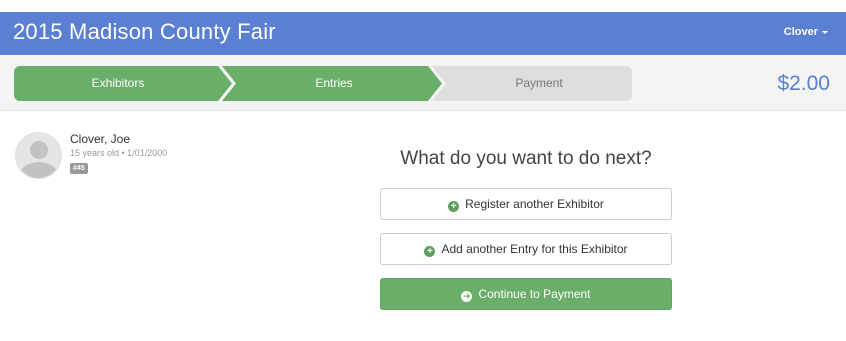 This screenshot has height=341, width=846. I want to click on step-payment: Payment, so click(532, 83).